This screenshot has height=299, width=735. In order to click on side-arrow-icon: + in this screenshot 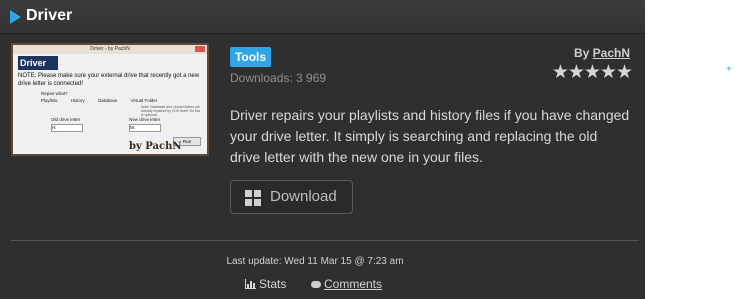, I will do `click(729, 69)`.